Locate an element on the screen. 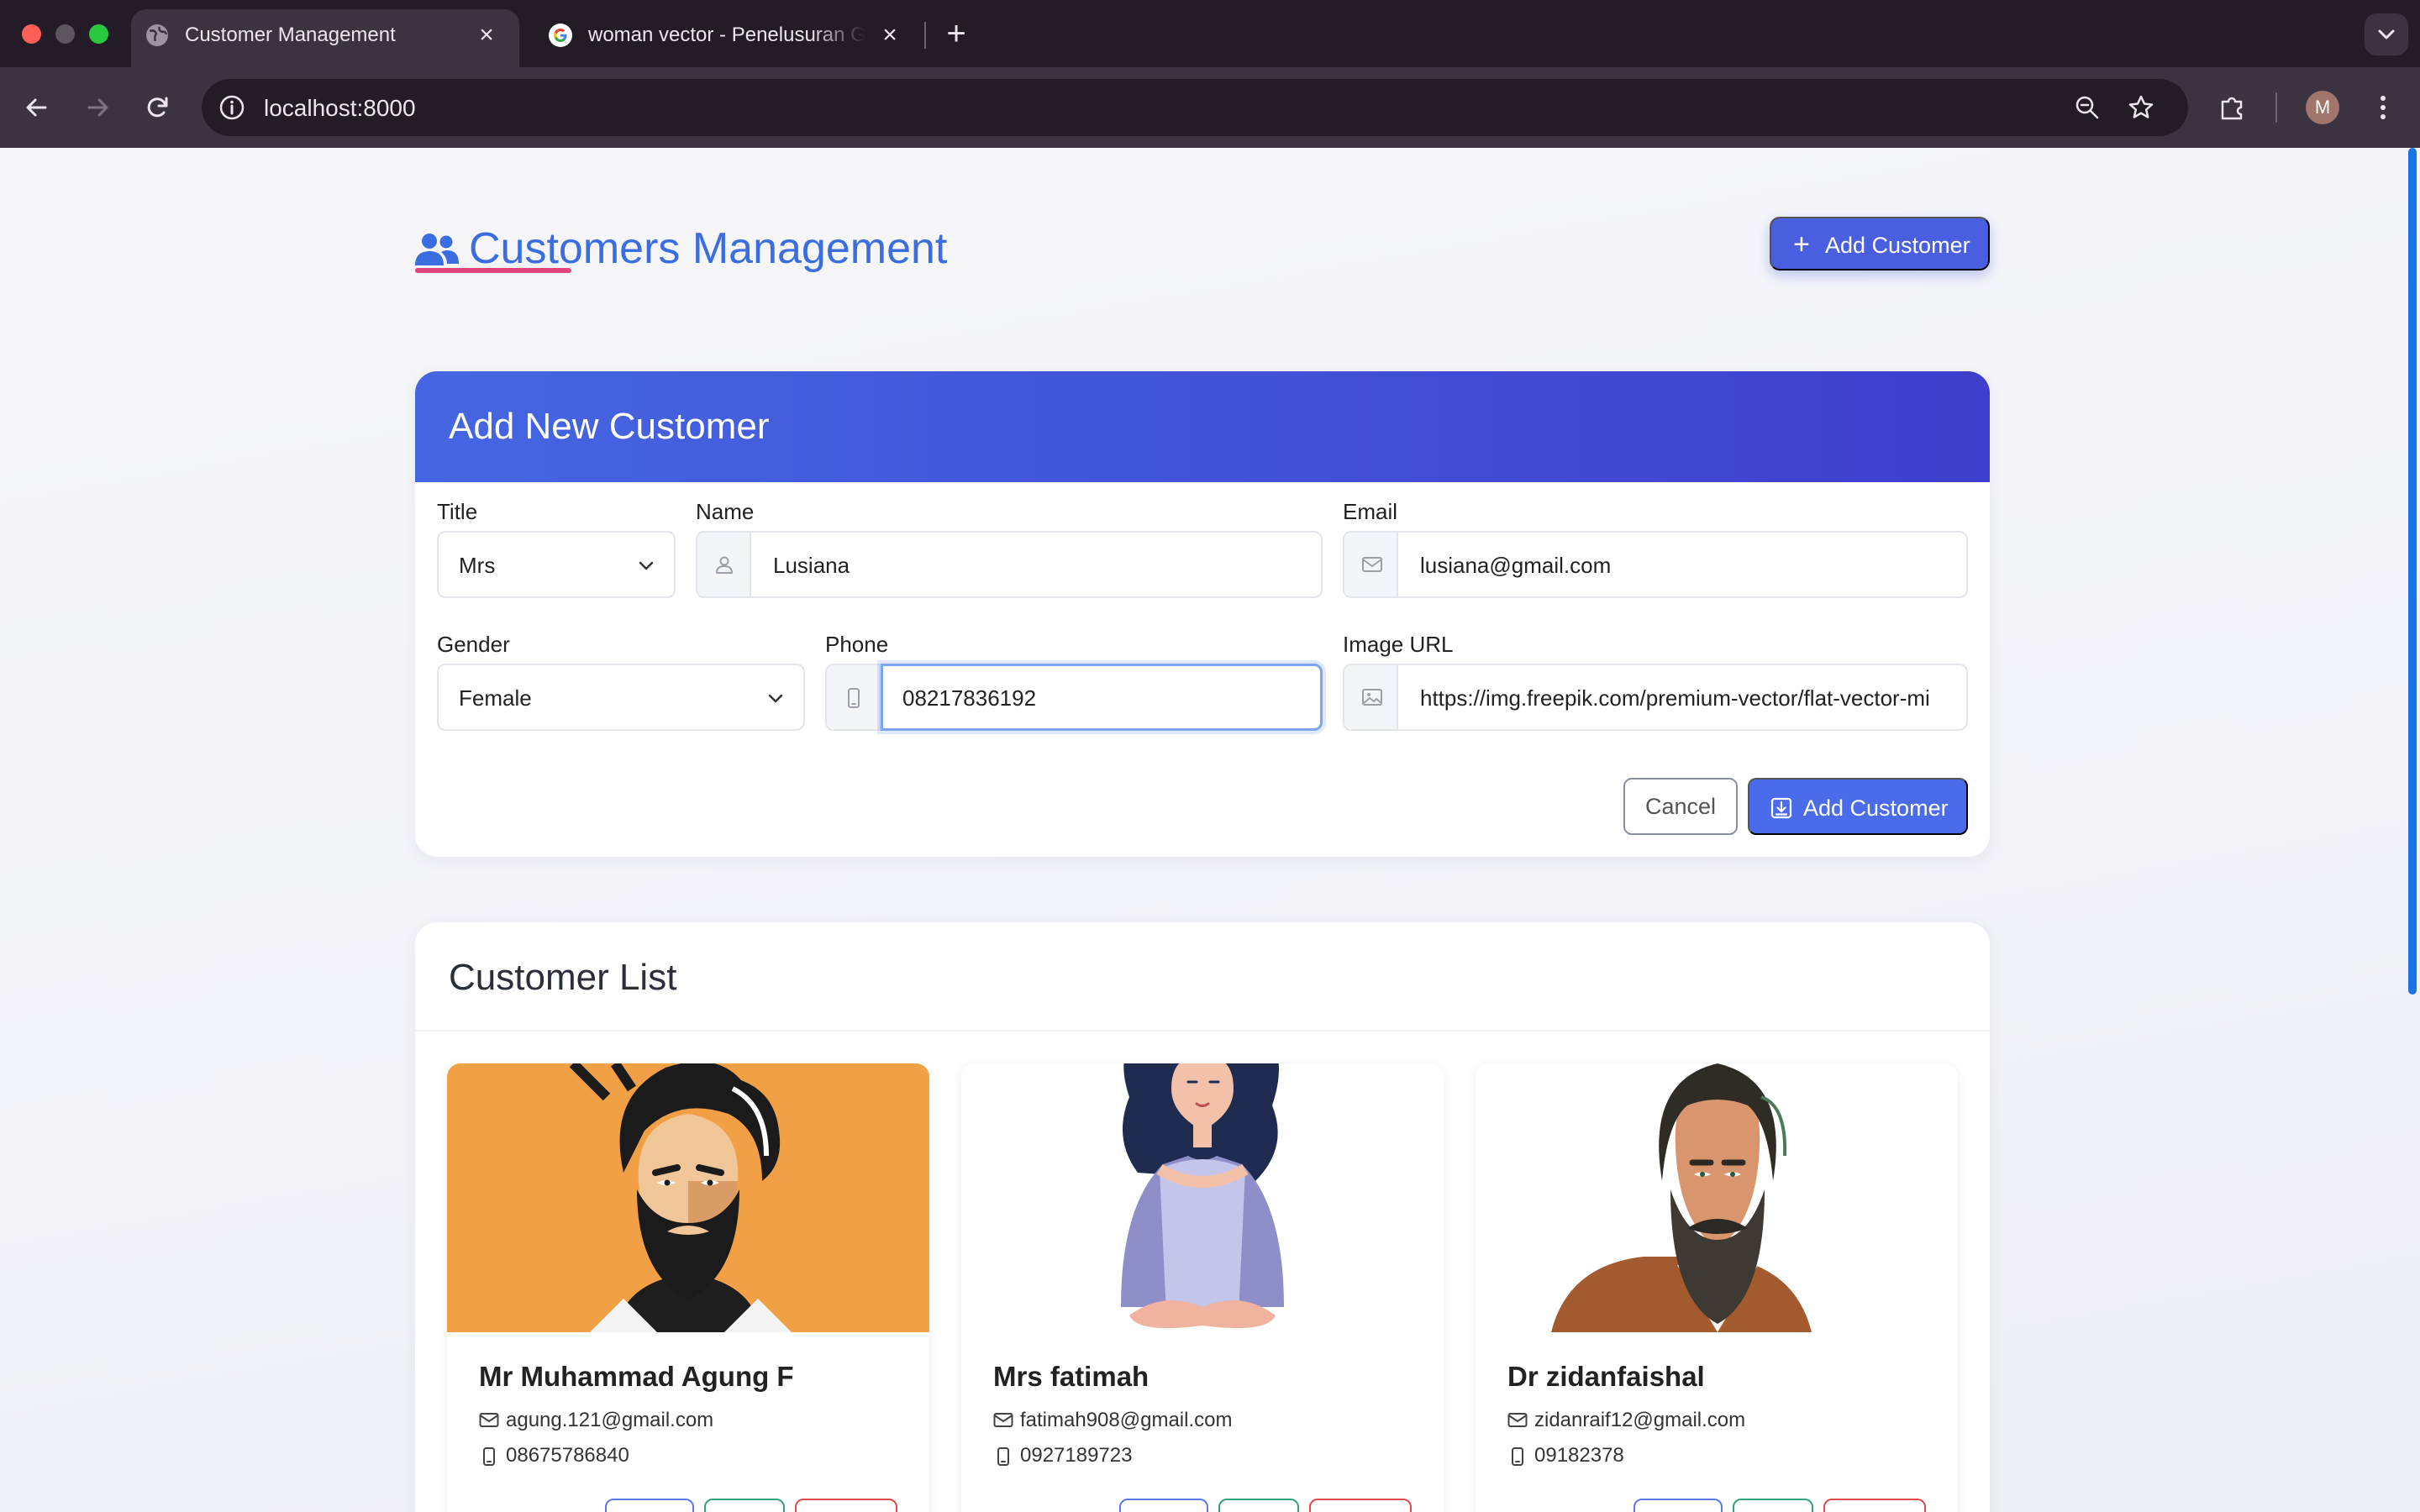 Image resolution: width=2420 pixels, height=1512 pixels. customer-phone-text: 08675786840 is located at coordinates (567, 1455).